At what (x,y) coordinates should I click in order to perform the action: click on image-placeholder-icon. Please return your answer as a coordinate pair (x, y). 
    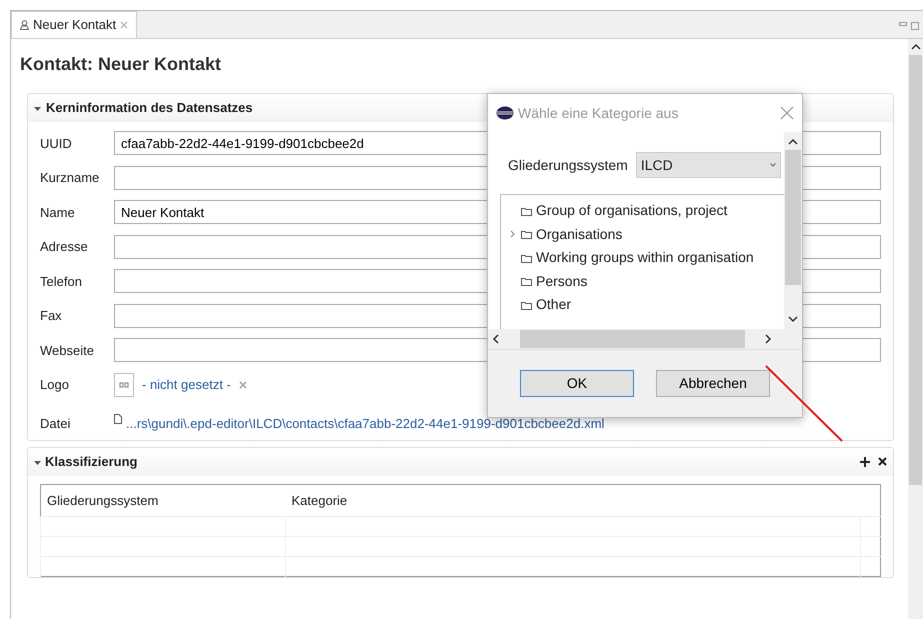
    Looking at the image, I should click on (124, 384).